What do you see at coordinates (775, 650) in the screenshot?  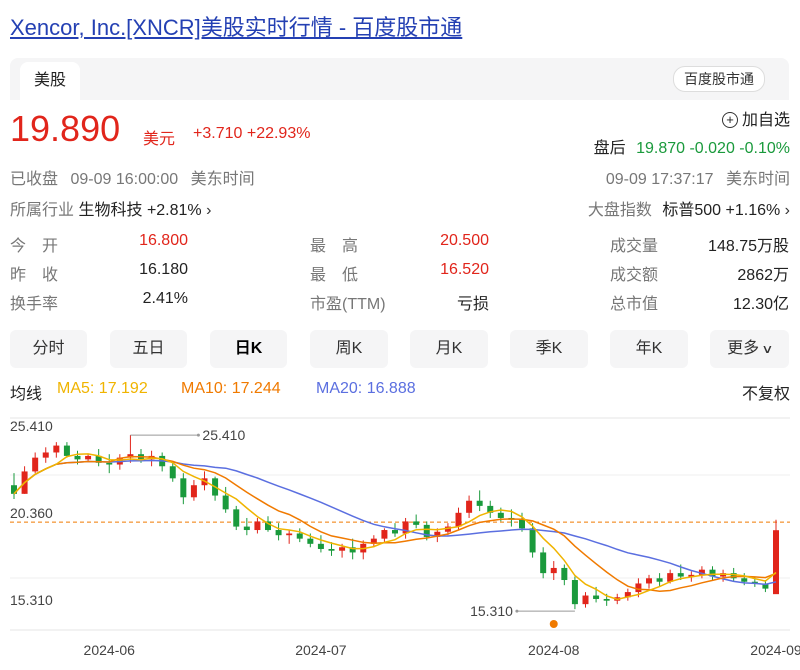 I see `x-tick-label: 2024-09` at bounding box center [775, 650].